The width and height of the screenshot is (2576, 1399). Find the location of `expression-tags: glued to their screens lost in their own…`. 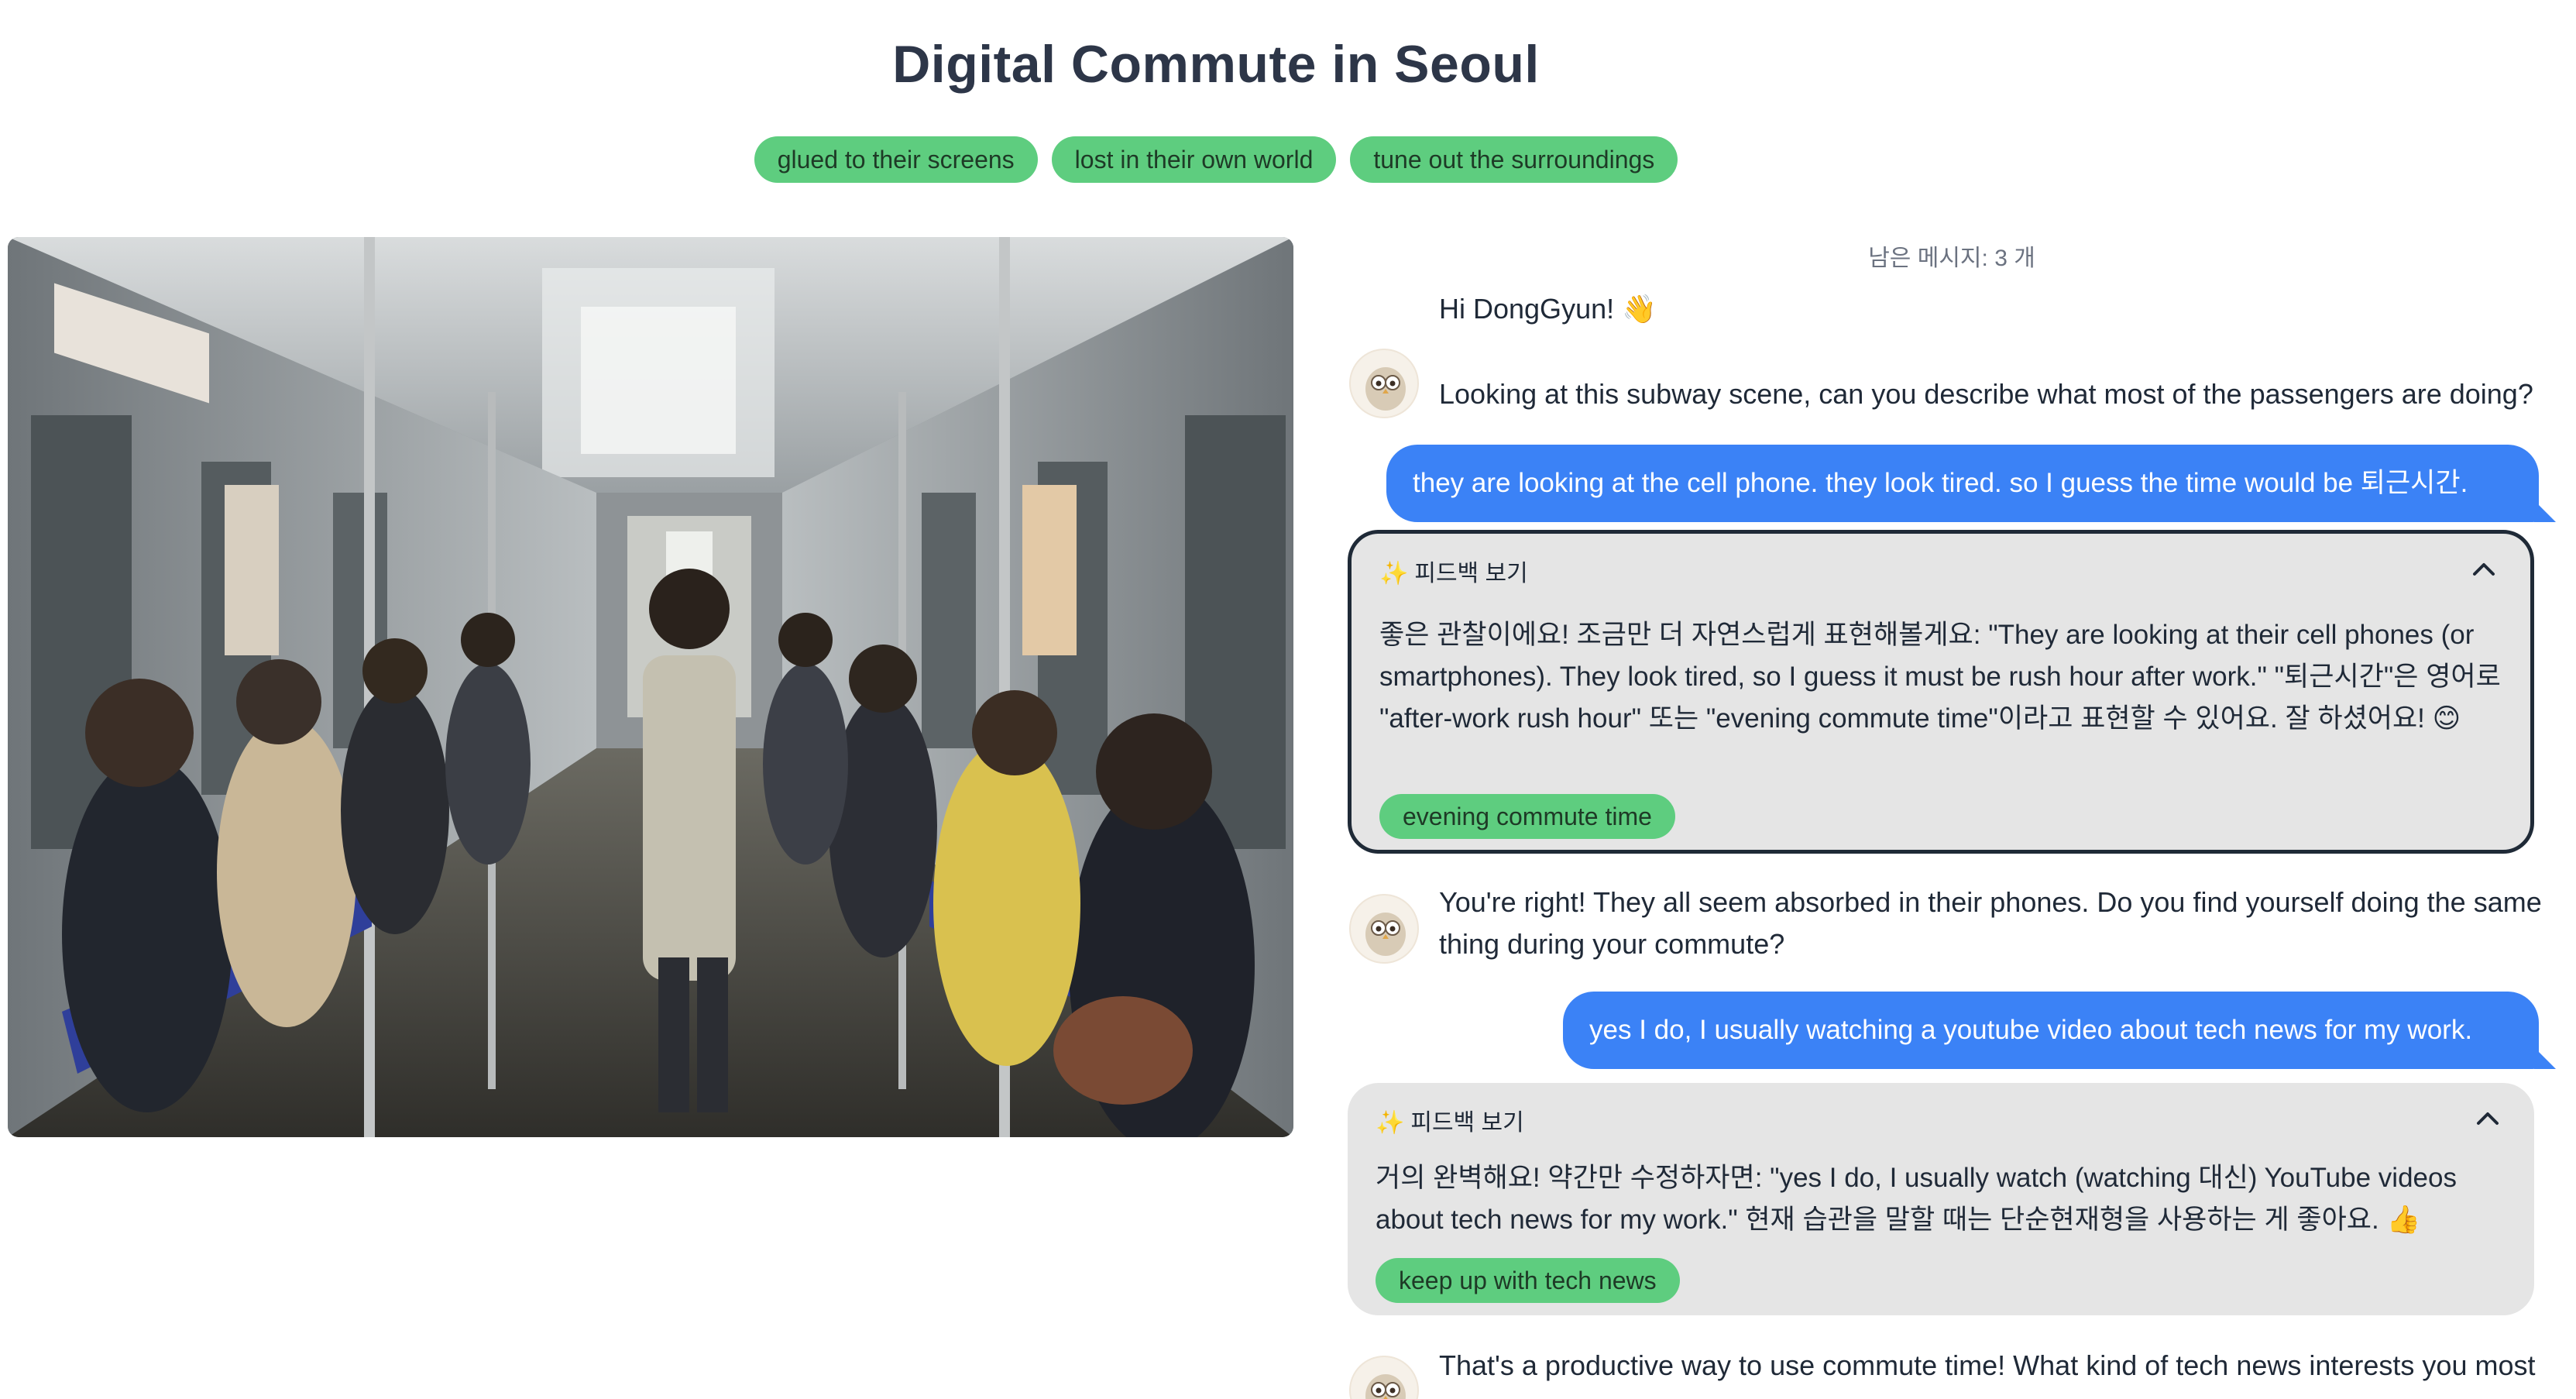

expression-tags: glued to their screens lost in their own… is located at coordinates (1216, 159).